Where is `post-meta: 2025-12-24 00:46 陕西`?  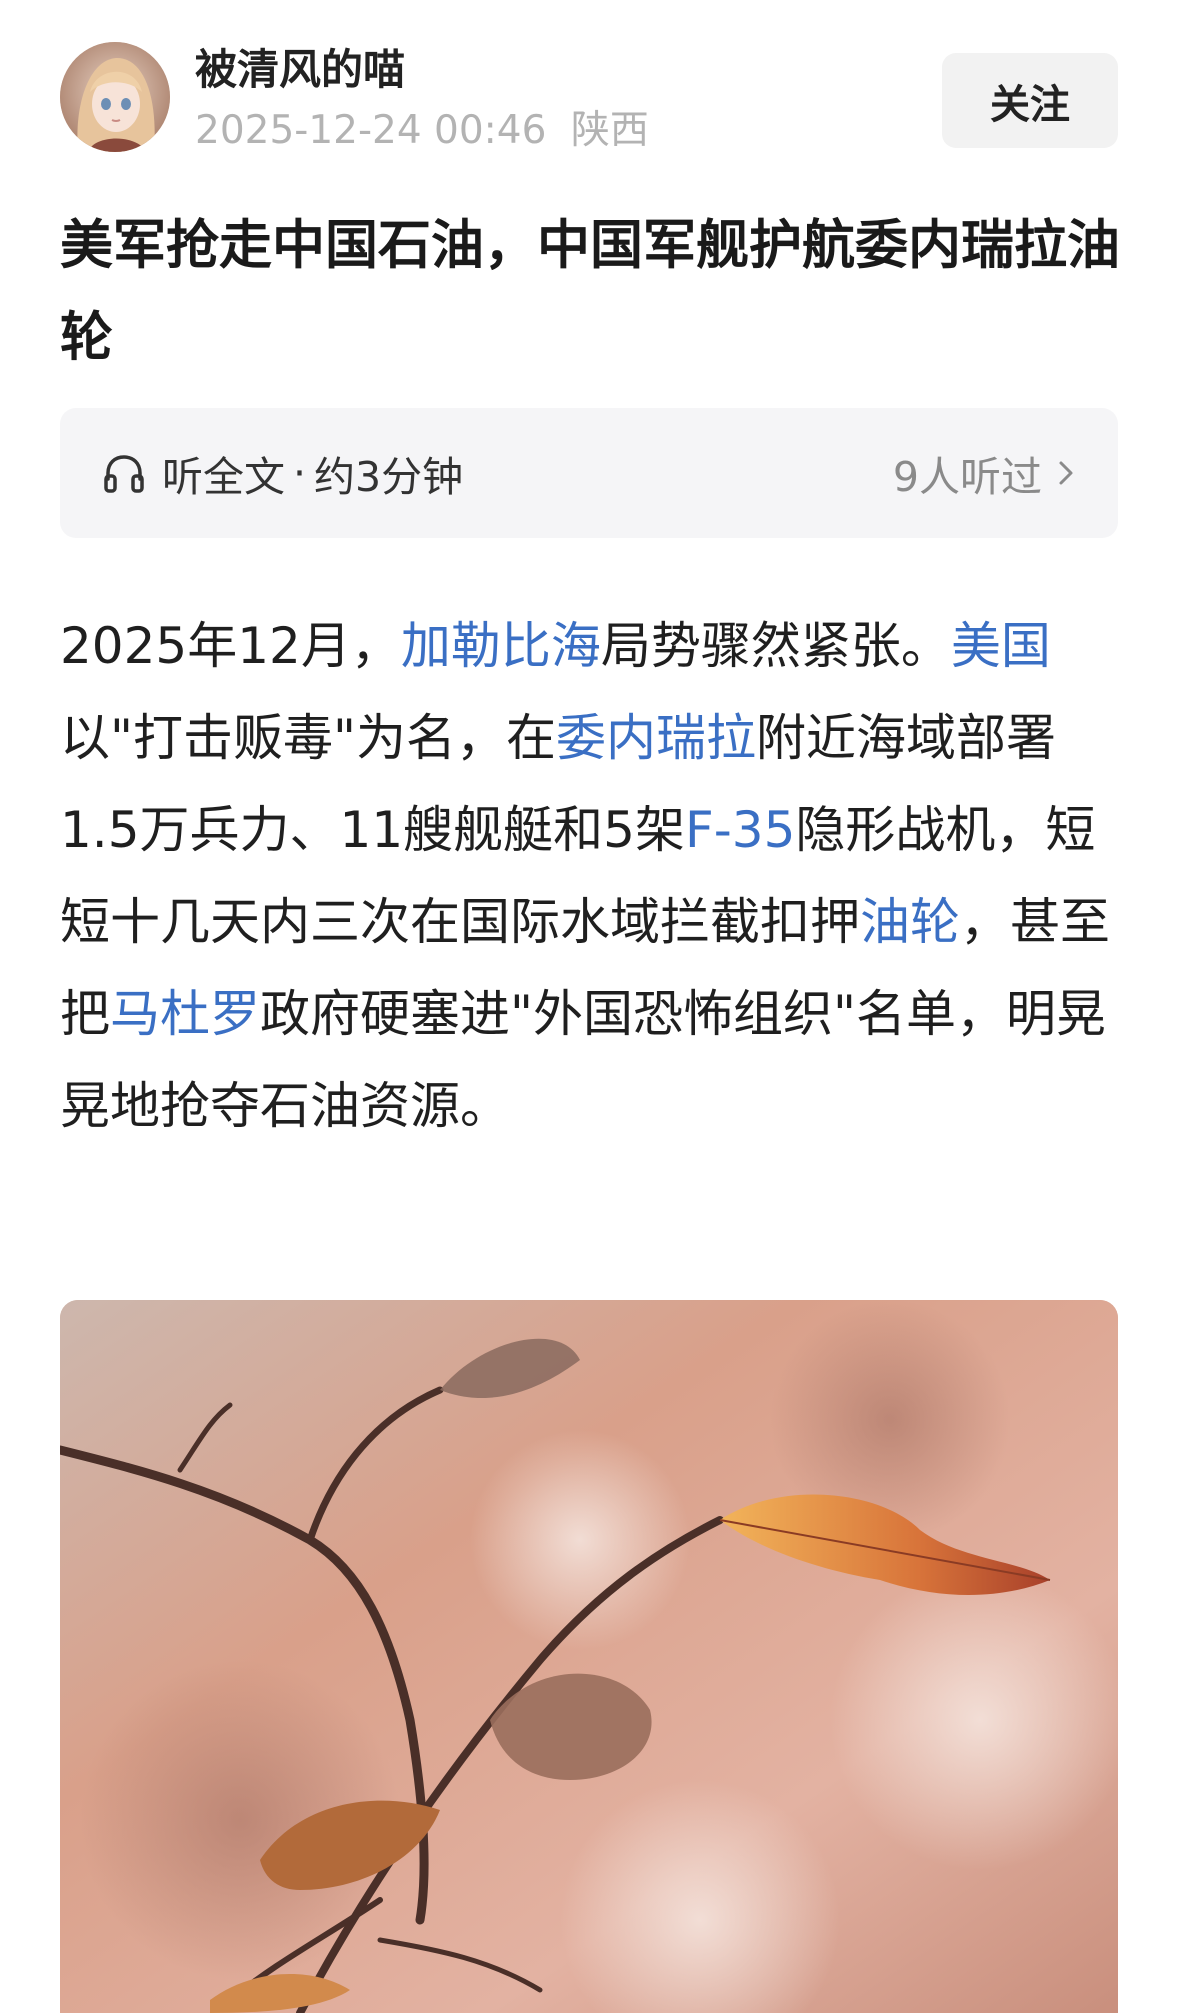 post-meta: 2025-12-24 00:46 陕西 is located at coordinates (422, 131).